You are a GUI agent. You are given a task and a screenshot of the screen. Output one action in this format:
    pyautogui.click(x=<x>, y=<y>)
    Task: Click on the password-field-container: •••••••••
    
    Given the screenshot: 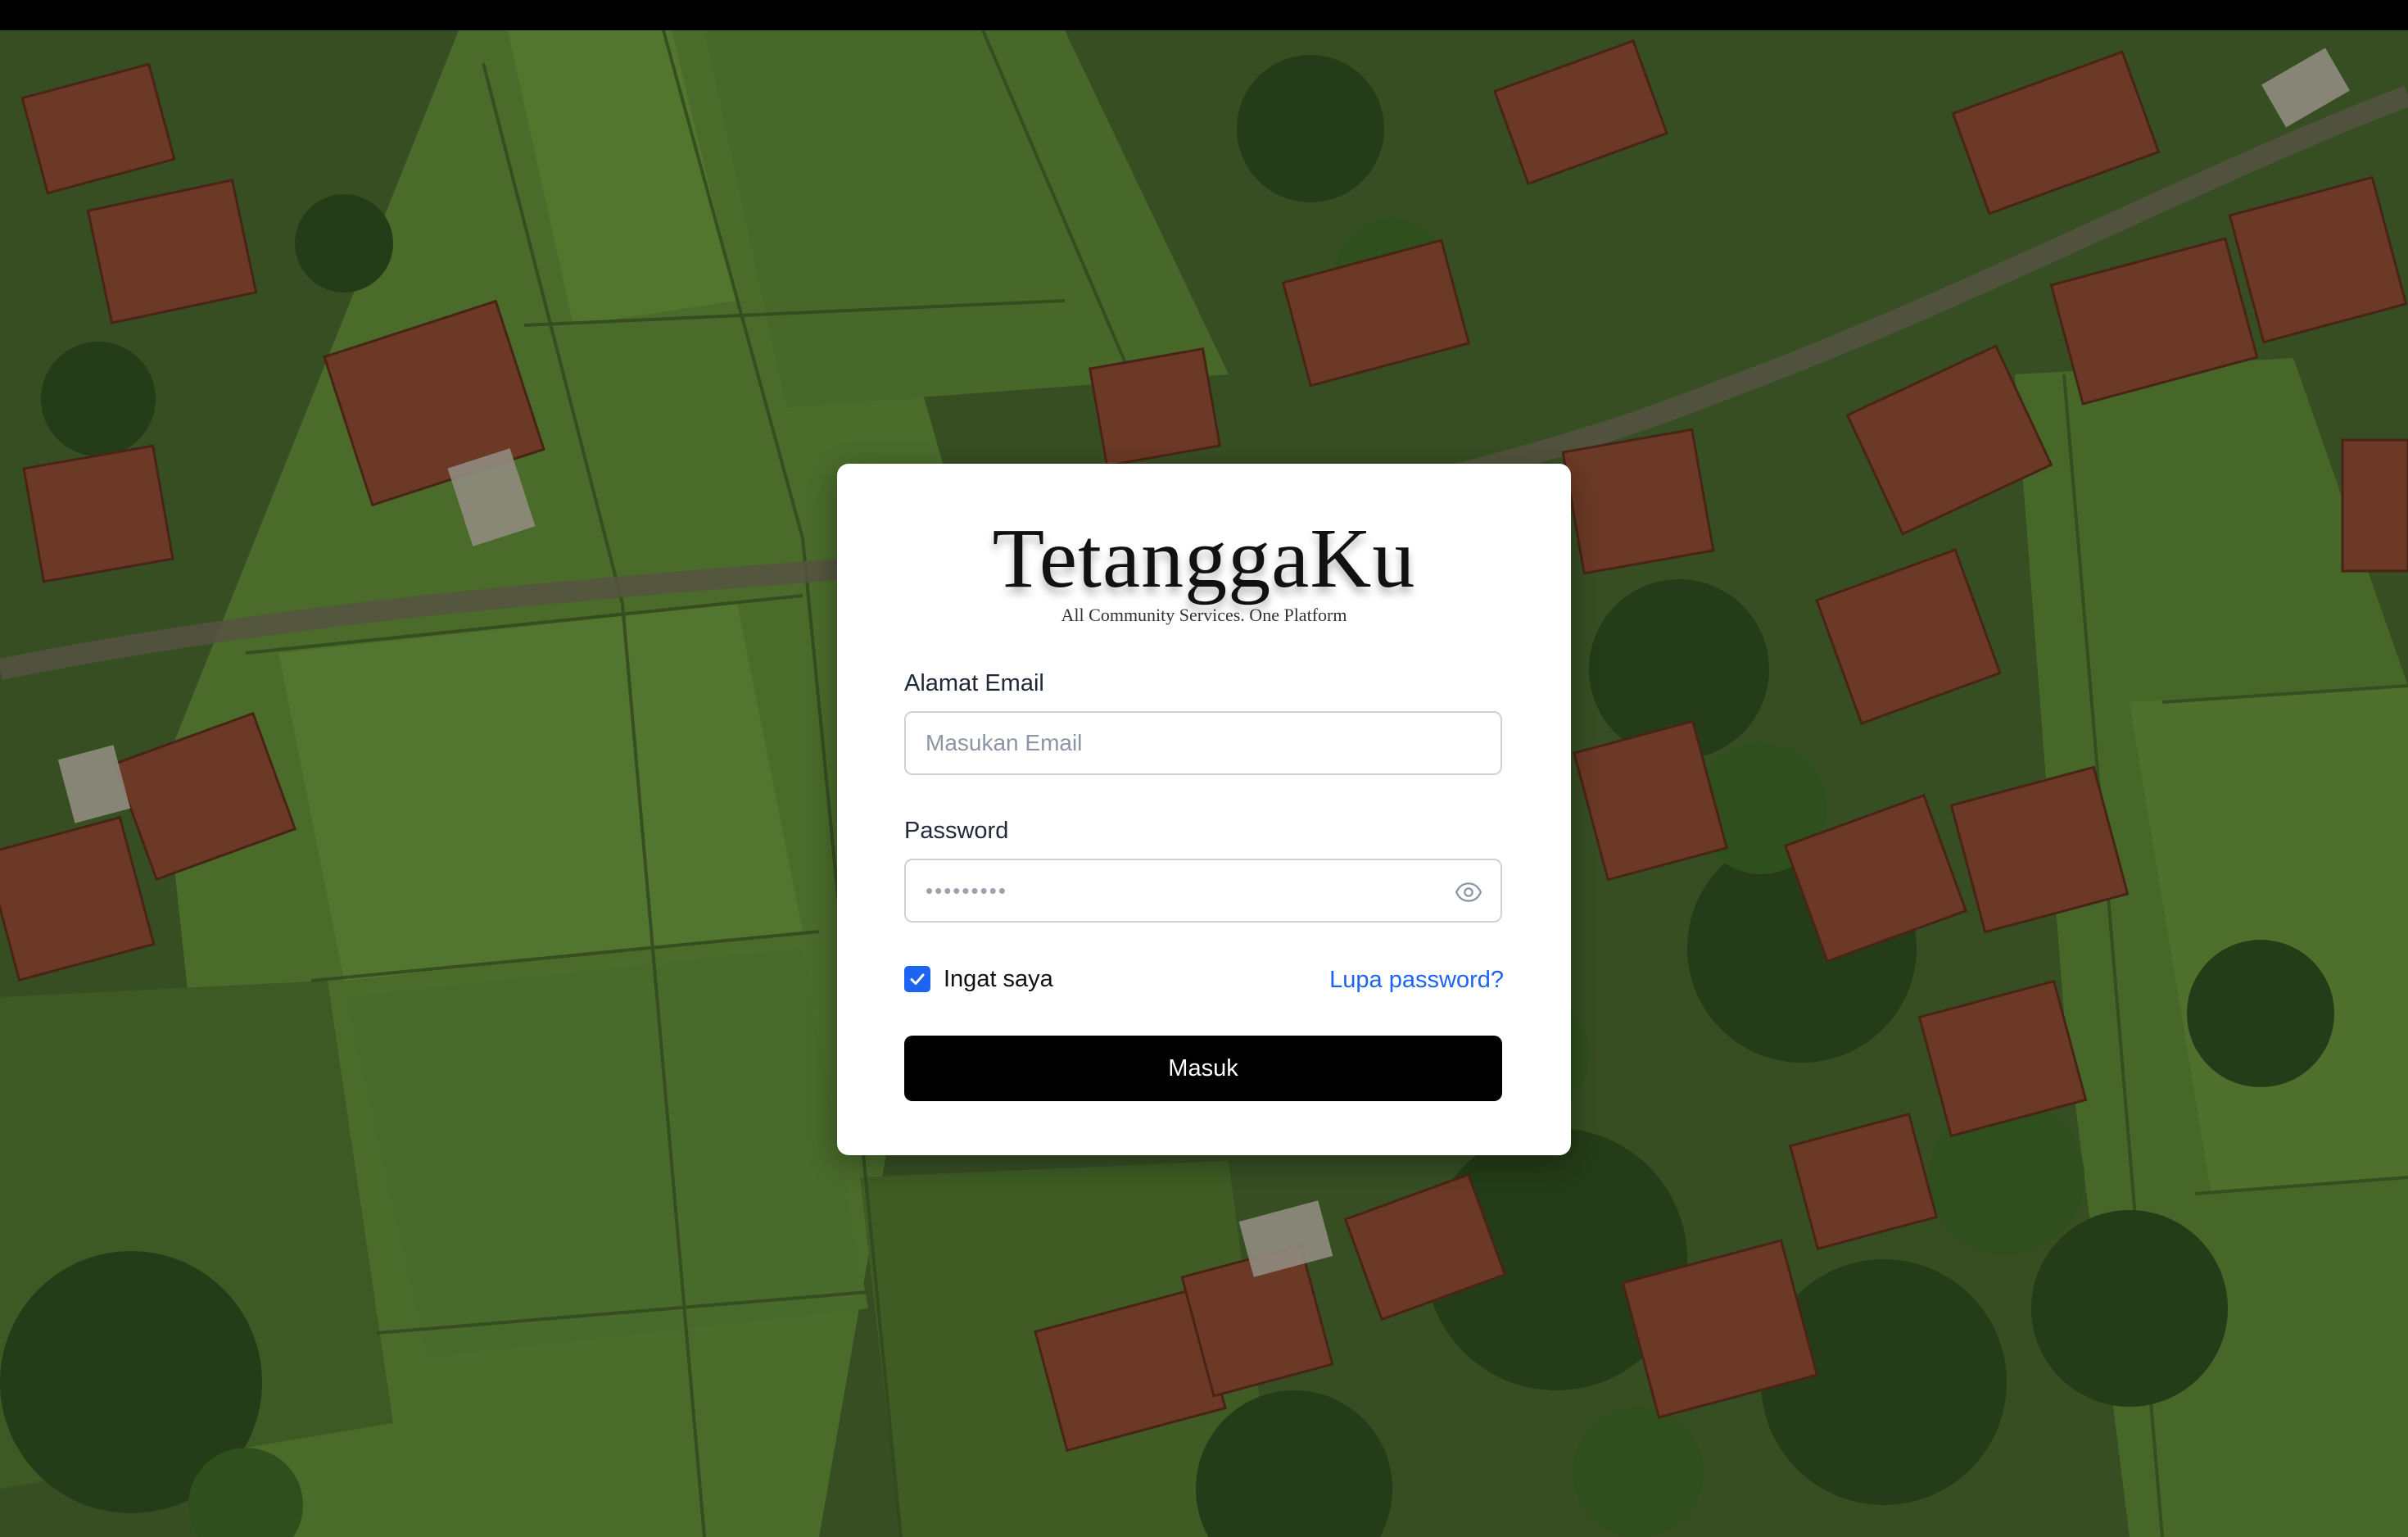 What is the action you would take?
    pyautogui.click(x=1203, y=891)
    